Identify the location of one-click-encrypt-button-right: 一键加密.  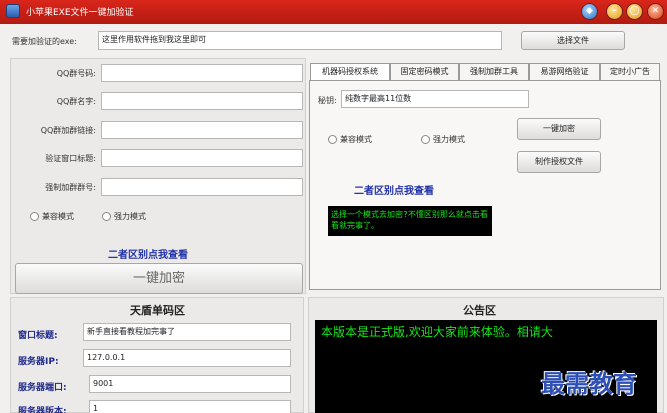
(559, 129).